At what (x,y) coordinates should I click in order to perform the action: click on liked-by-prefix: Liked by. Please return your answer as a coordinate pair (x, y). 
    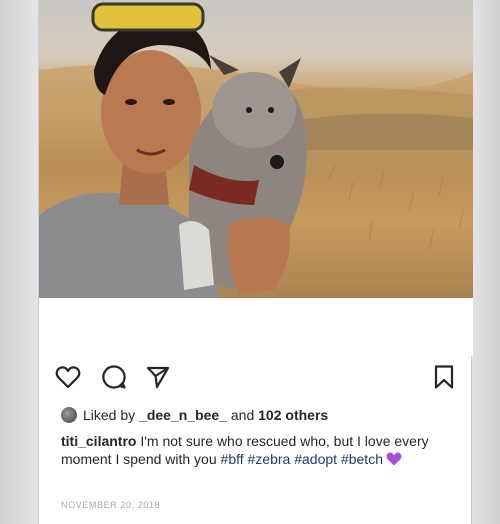
    Looking at the image, I should click on (109, 415).